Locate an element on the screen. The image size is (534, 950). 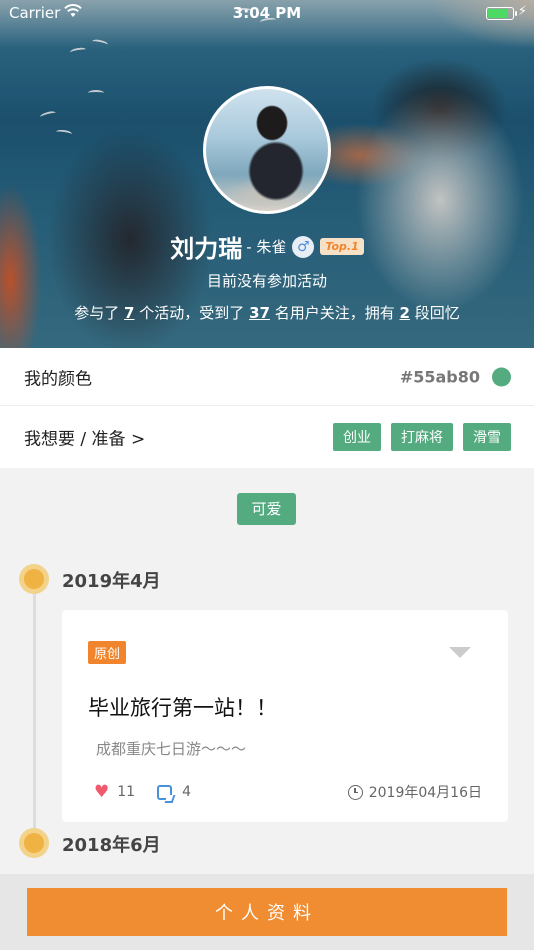
chevron-down-icon is located at coordinates (460, 652).